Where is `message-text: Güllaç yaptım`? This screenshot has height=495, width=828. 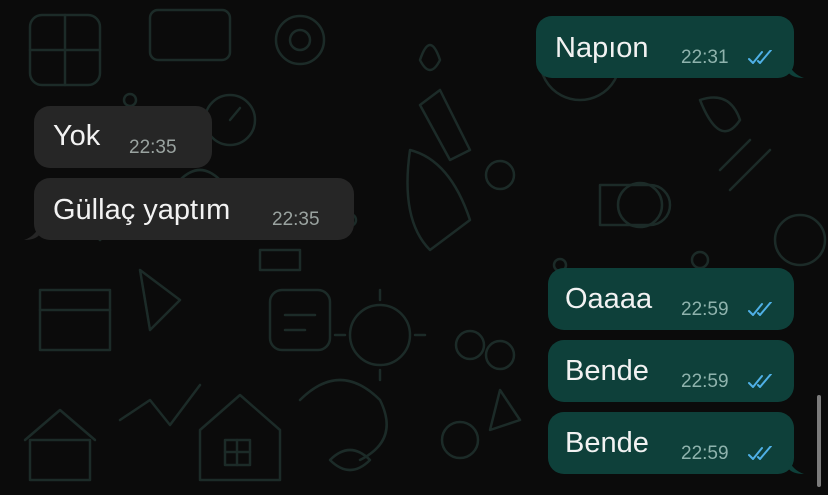 message-text: Güllaç yaptım is located at coordinates (142, 210).